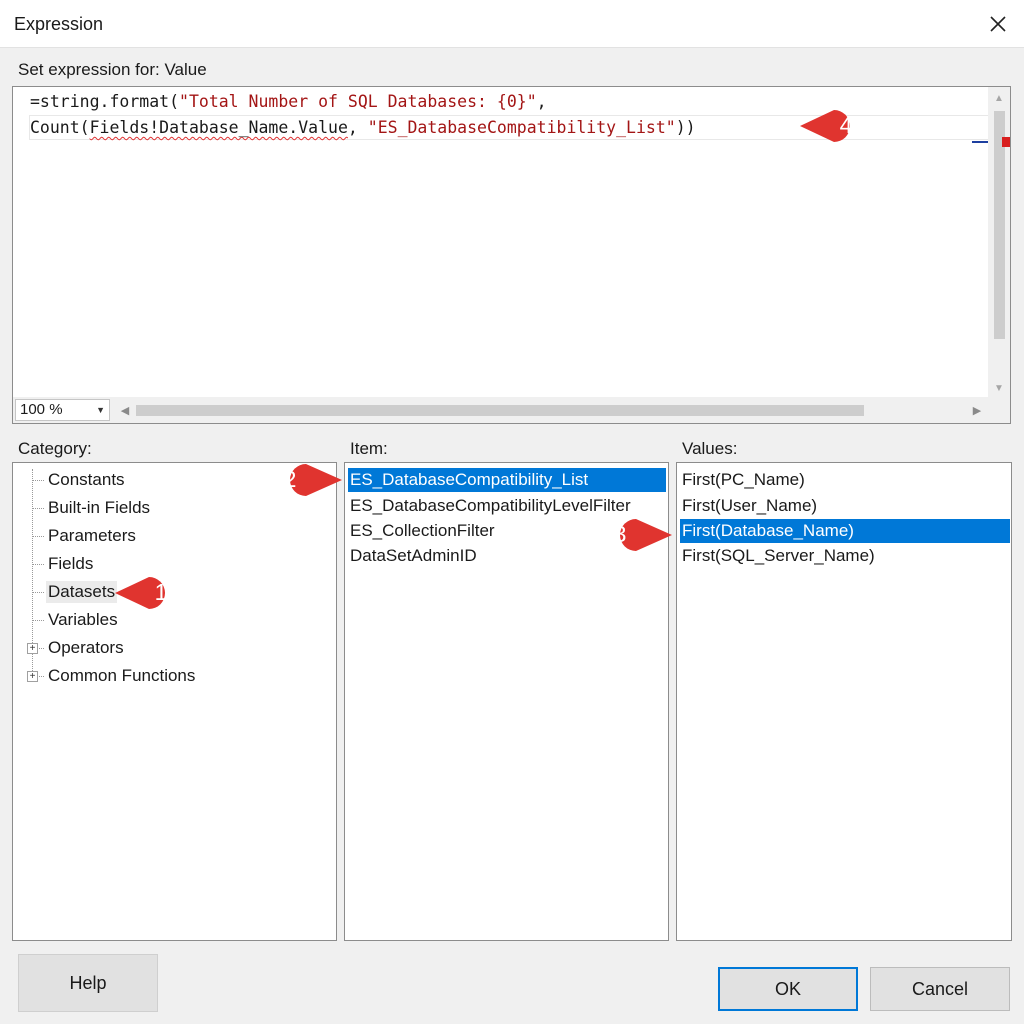 The width and height of the screenshot is (1024, 1024). Describe the element at coordinates (71, 563) in the screenshot. I see `category-item-label: Fields` at that location.